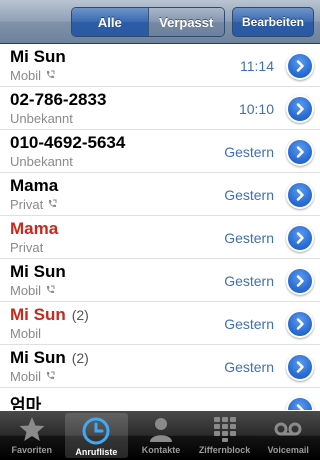 The image size is (320, 460). What do you see at coordinates (96, 452) in the screenshot?
I see `tab-label: Anrufliste` at bounding box center [96, 452].